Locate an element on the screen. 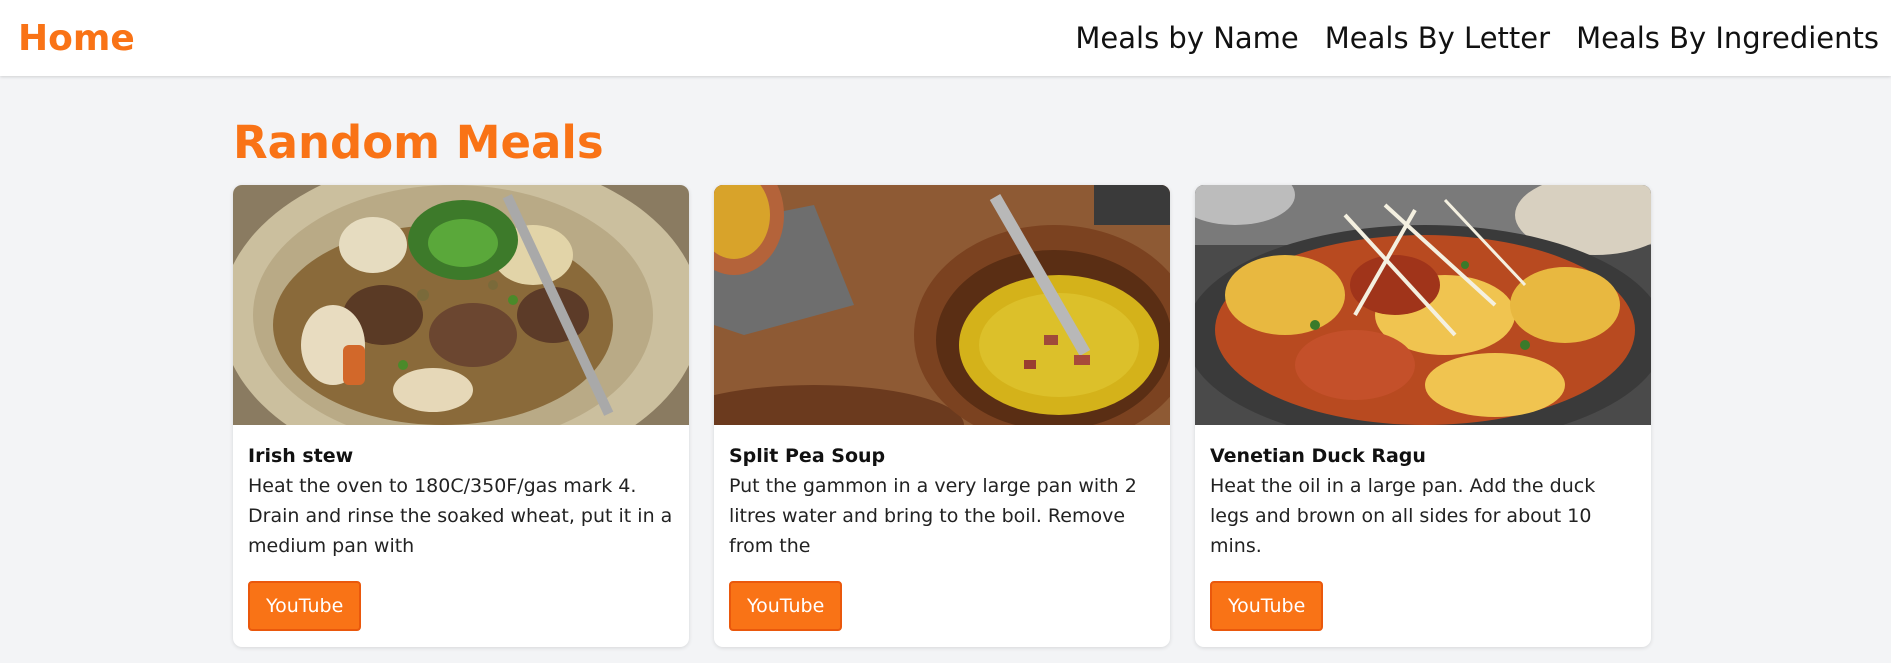 This screenshot has width=1891, height=663. nav-meals-by-name: Meals by Name is located at coordinates (1186, 38).